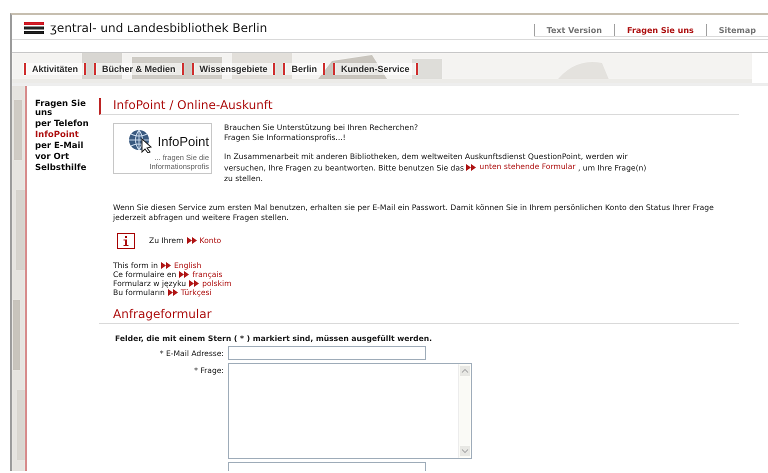 This screenshot has height=473, width=768. What do you see at coordinates (574, 30) in the screenshot?
I see `top-link: Text Version` at bounding box center [574, 30].